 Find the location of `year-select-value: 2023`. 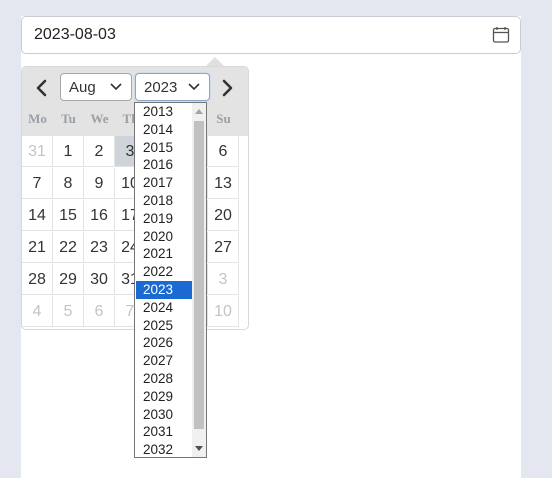

year-select-value: 2023 is located at coordinates (161, 87).